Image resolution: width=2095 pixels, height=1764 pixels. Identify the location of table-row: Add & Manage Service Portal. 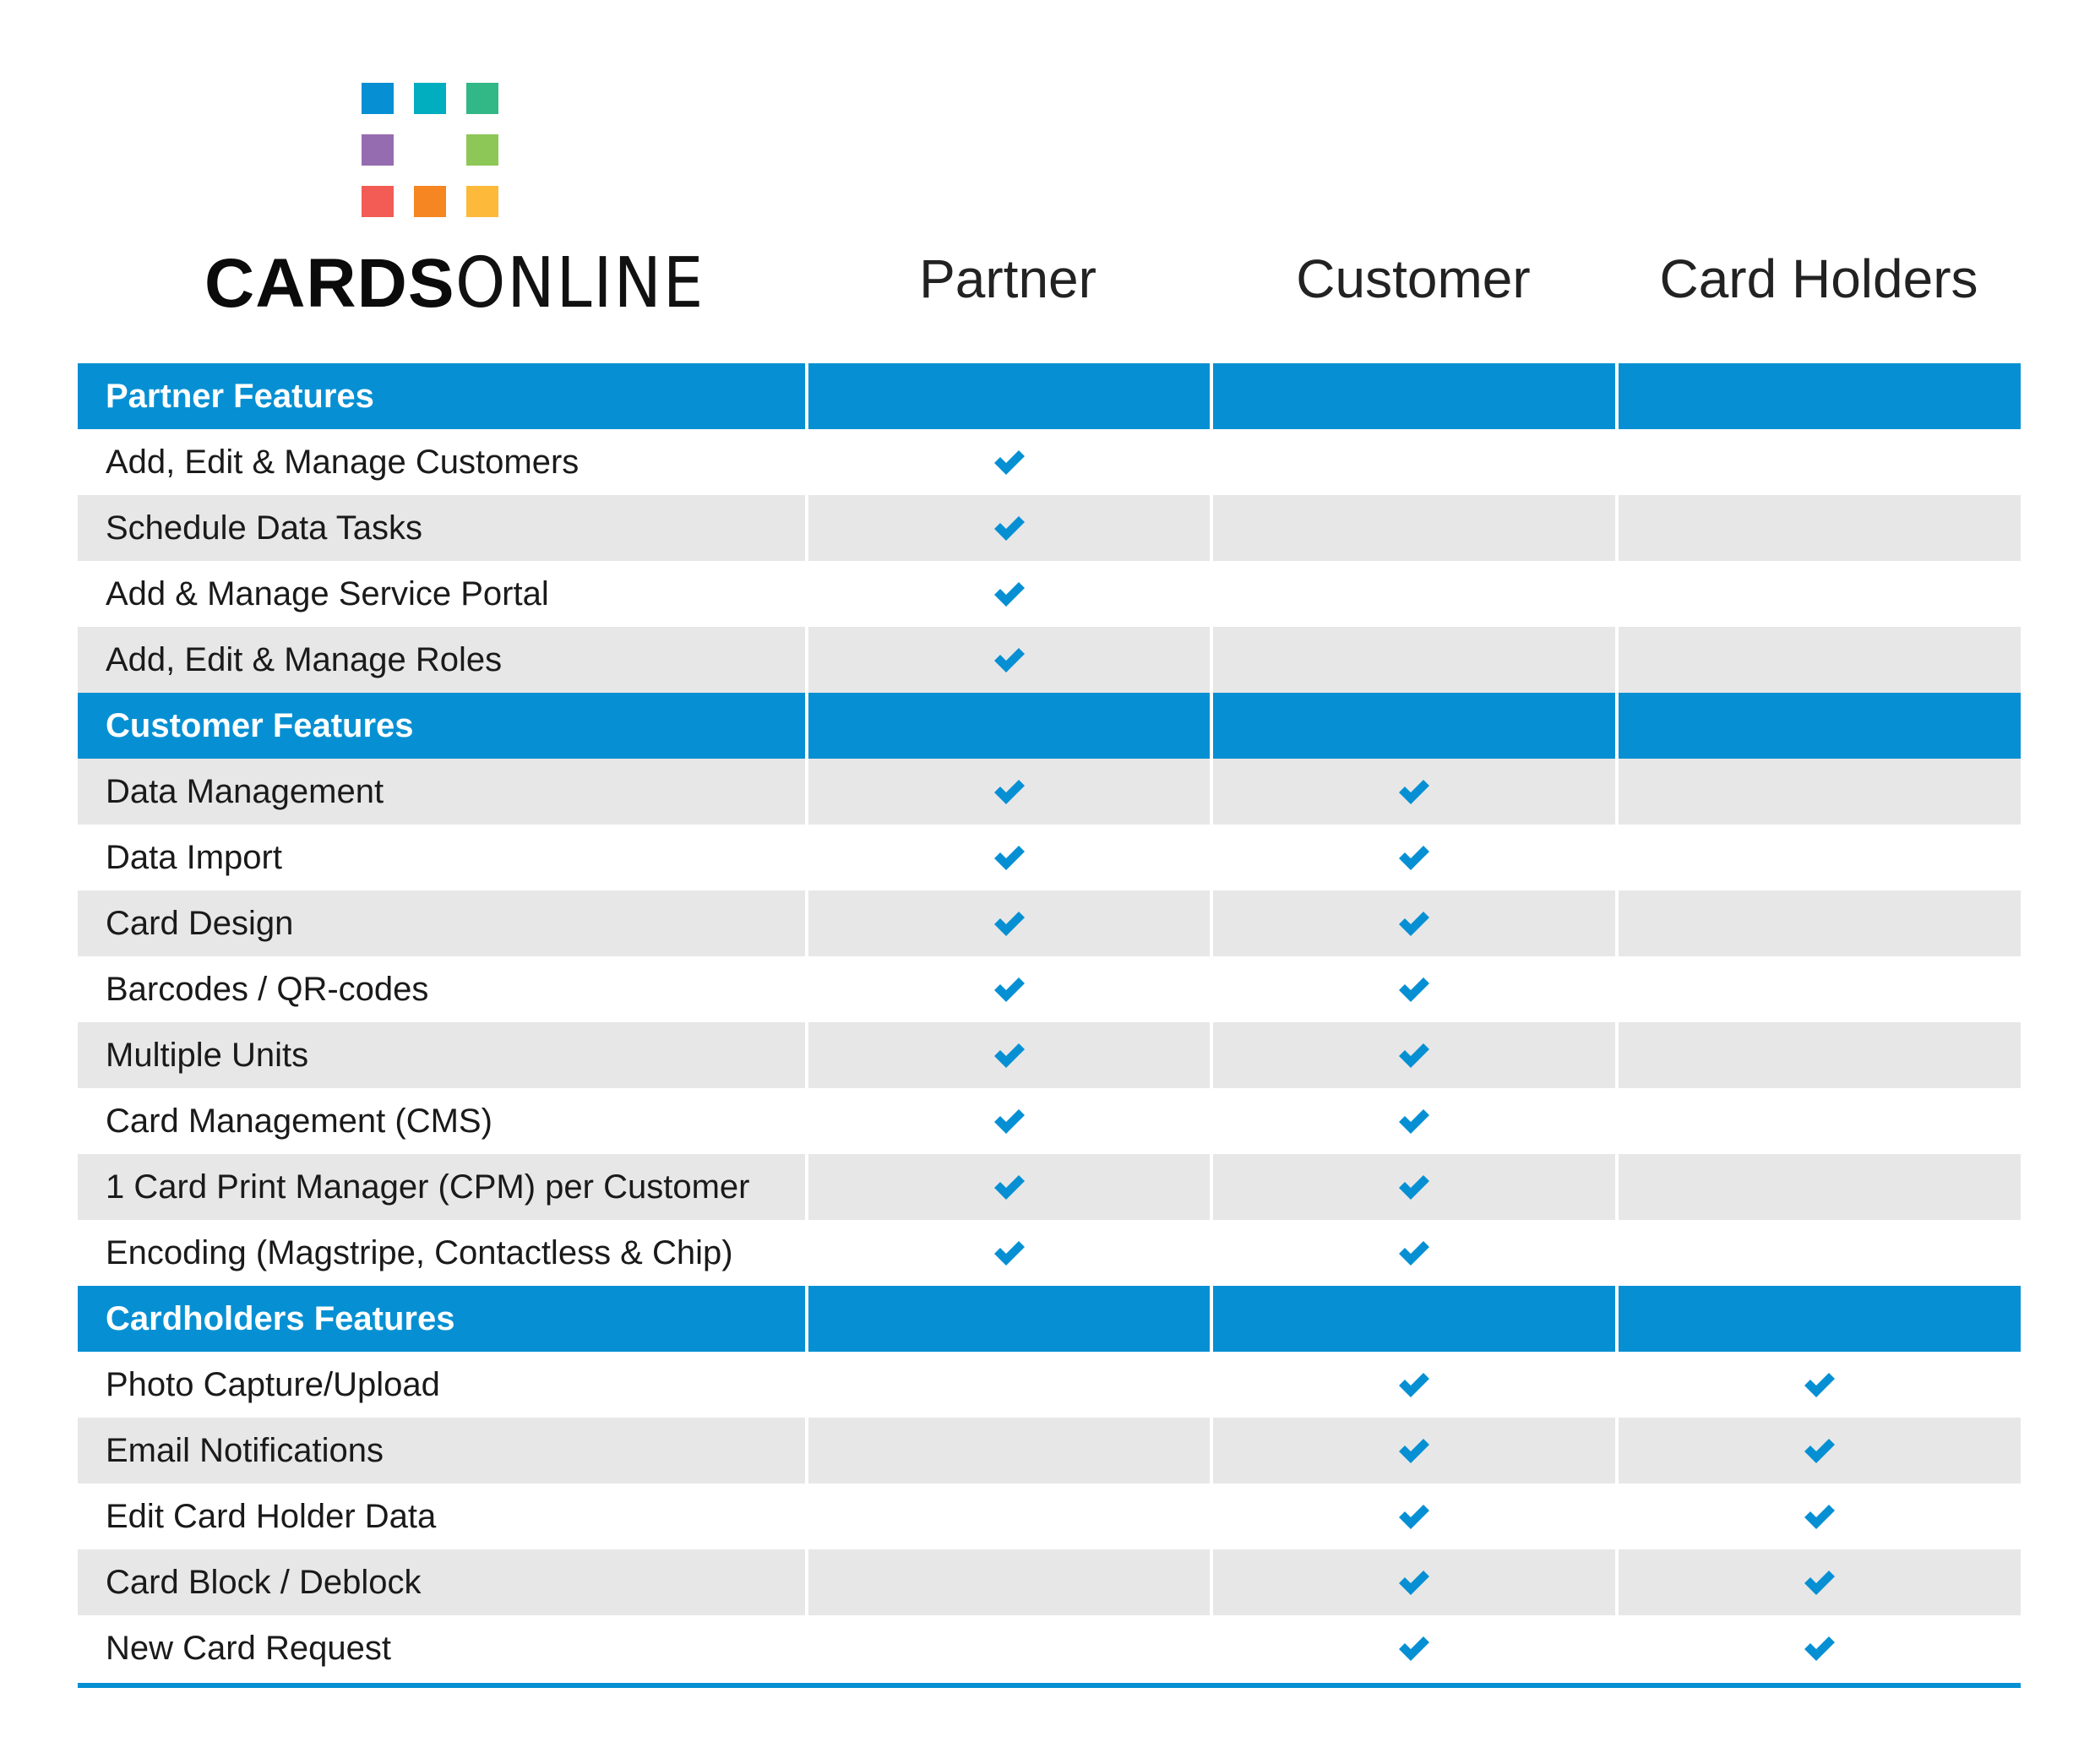
(1049, 594).